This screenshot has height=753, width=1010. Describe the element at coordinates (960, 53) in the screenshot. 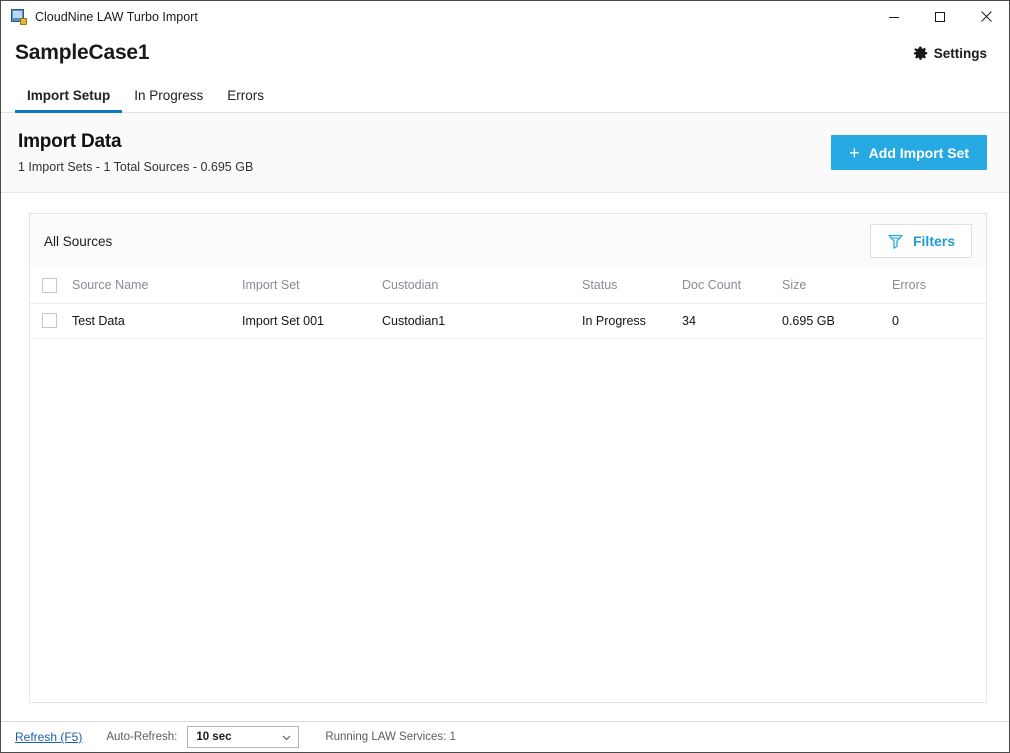

I see `settings-label: Settings` at that location.